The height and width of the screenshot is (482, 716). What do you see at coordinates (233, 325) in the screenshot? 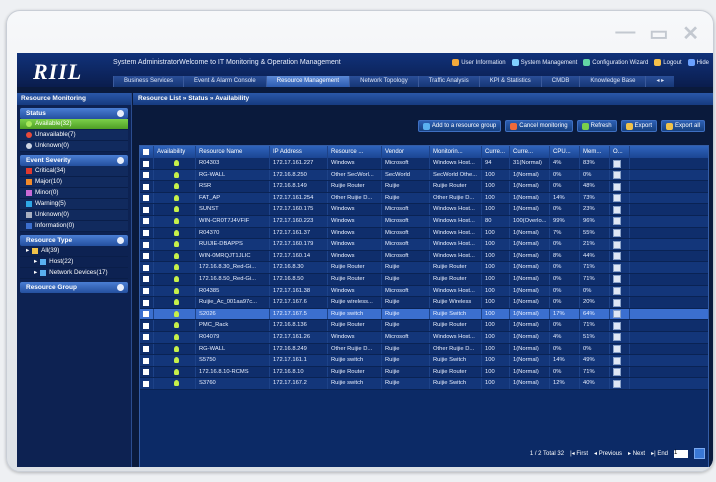
I see `table-cell: PMC_Rack` at bounding box center [233, 325].